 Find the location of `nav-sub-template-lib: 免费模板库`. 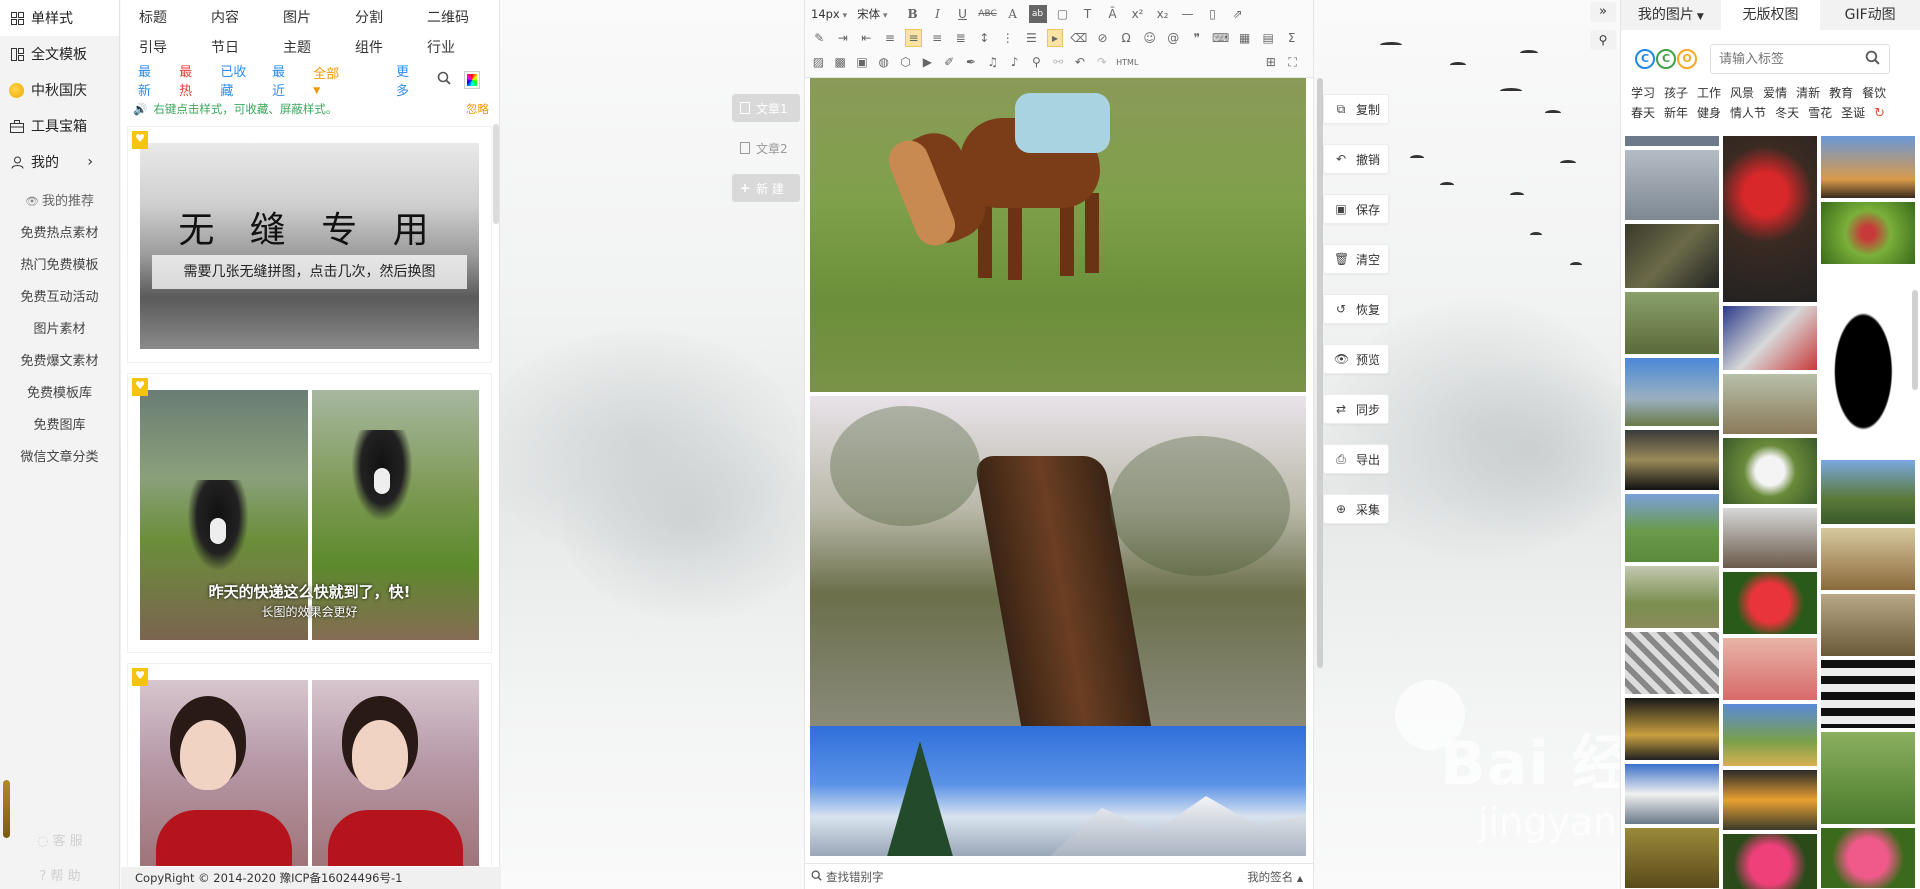

nav-sub-template-lib: 免费模板库 is located at coordinates (59, 394).